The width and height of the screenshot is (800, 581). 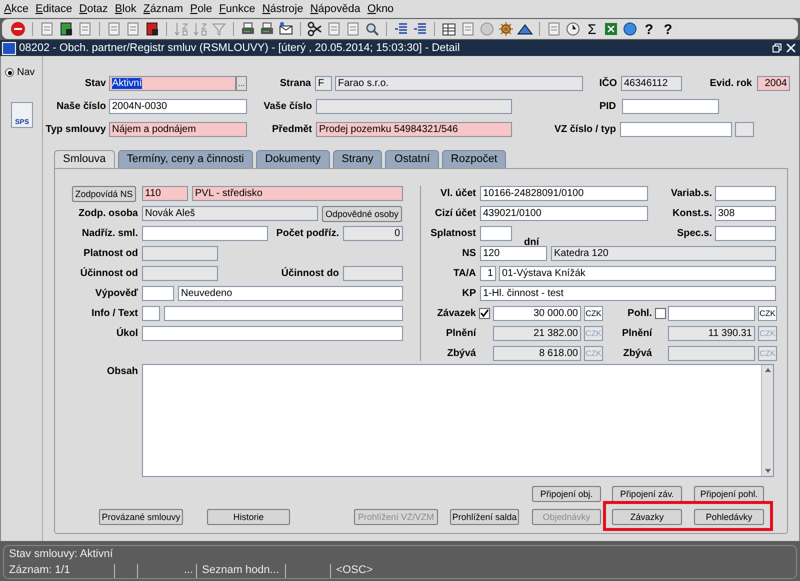 What do you see at coordinates (163, 9) in the screenshot?
I see `menu-item: Záznam` at bounding box center [163, 9].